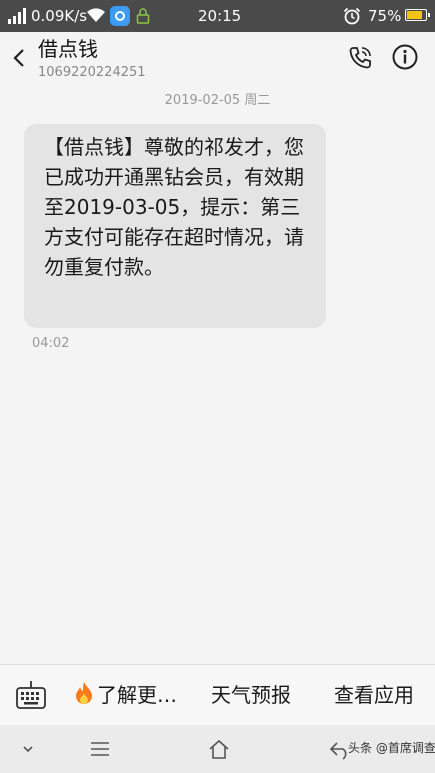 This screenshot has height=773, width=435. What do you see at coordinates (405, 57) in the screenshot?
I see `info-icon` at bounding box center [405, 57].